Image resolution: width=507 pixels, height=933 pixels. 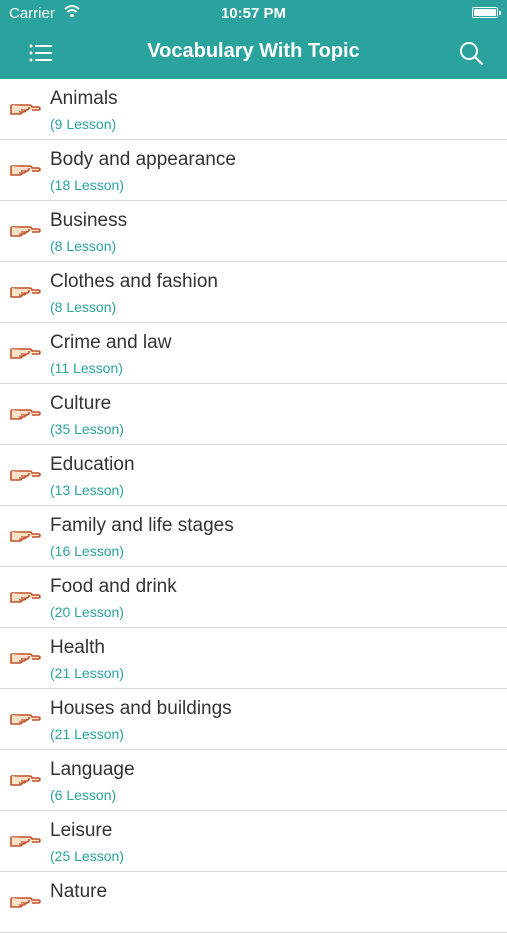 I want to click on topic-name: Clothes and fashion, so click(x=134, y=281).